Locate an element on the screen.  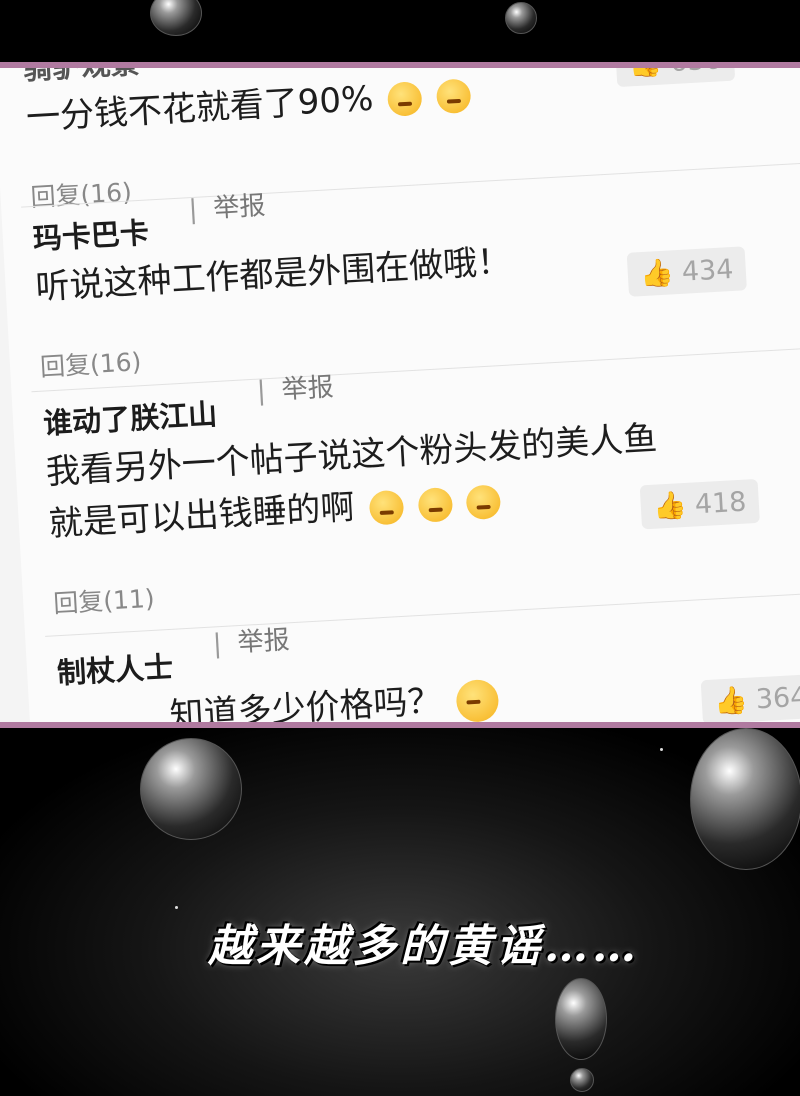
comment-item: 制杖人士 | 举报 知道多少价格吗？ 👍 364 is located at coordinates (428, 667).